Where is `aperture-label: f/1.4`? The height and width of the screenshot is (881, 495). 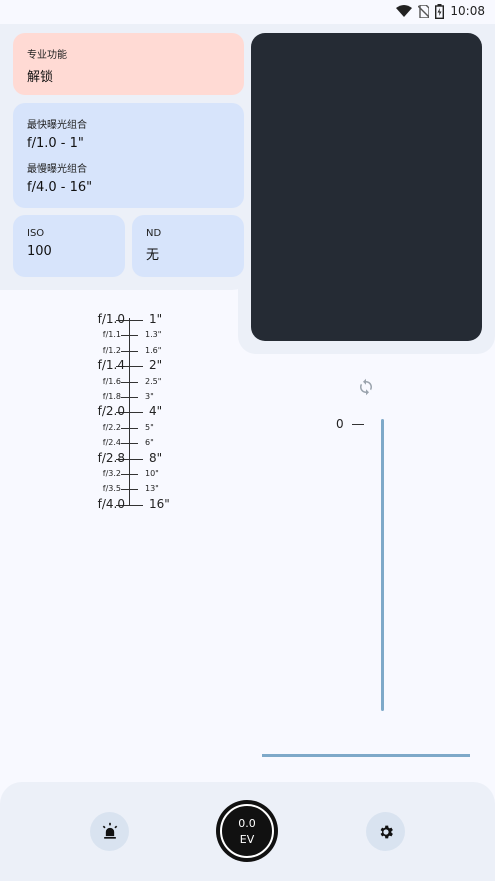
aperture-label: f/1.4 is located at coordinates (111, 365).